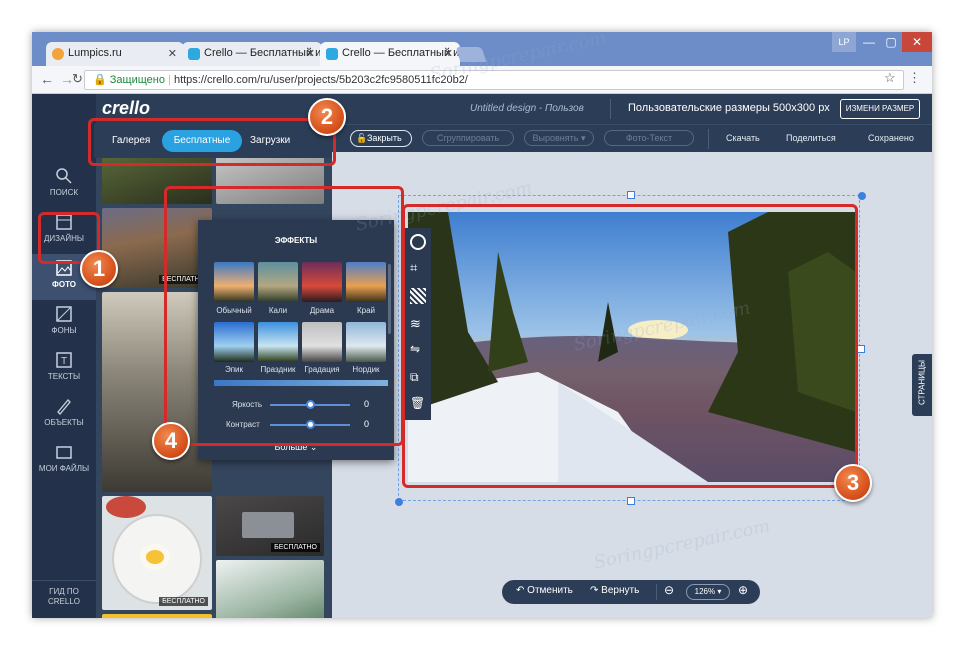  I want to click on rail-item-search: ПОИСК, so click(64, 185).